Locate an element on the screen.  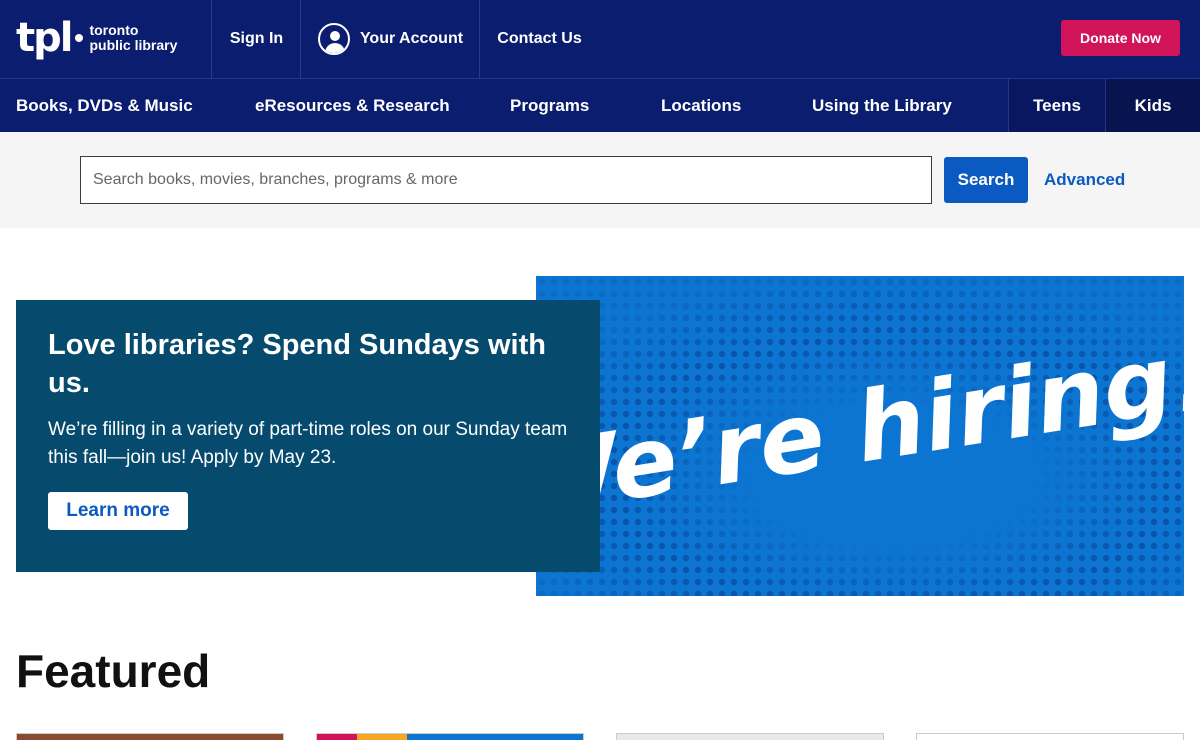
nav-kids: Kids is located at coordinates (1152, 105).